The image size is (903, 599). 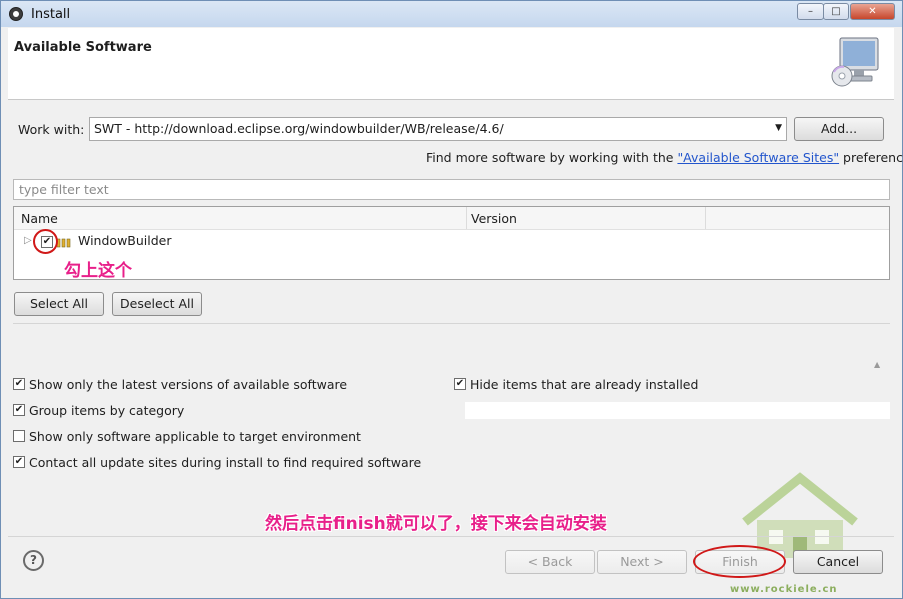 I want to click on title-bar: Install – □ ✕, so click(x=451, y=14).